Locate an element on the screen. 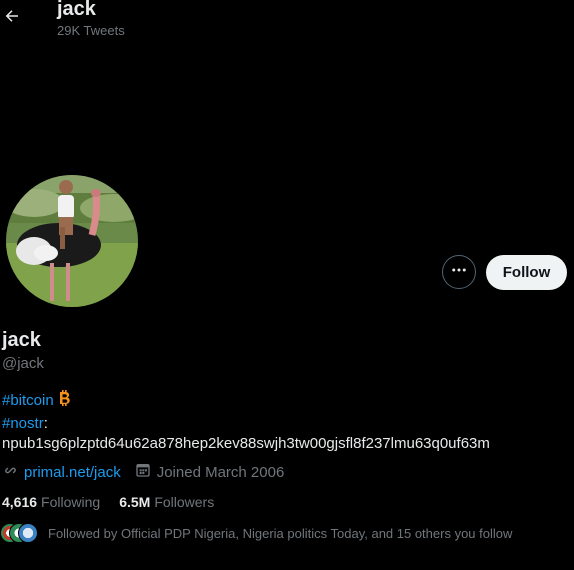 The image size is (574, 570). joined-item: Joined March 2006 is located at coordinates (210, 472).